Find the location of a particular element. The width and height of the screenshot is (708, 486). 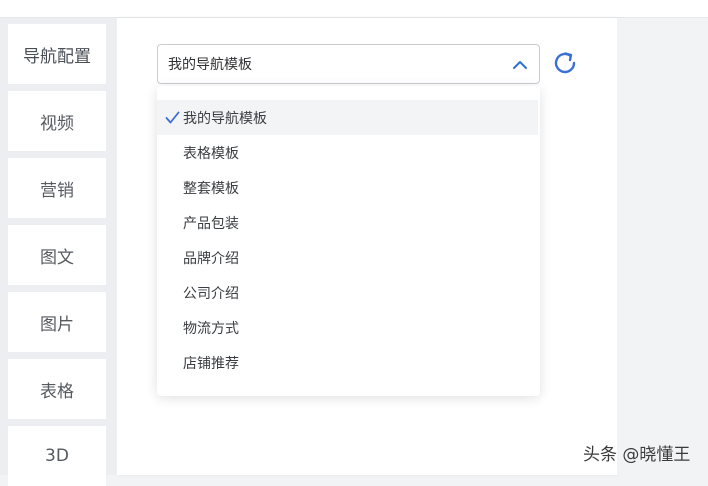

sidebar-item-nav-config: 导航配置 is located at coordinates (57, 54).